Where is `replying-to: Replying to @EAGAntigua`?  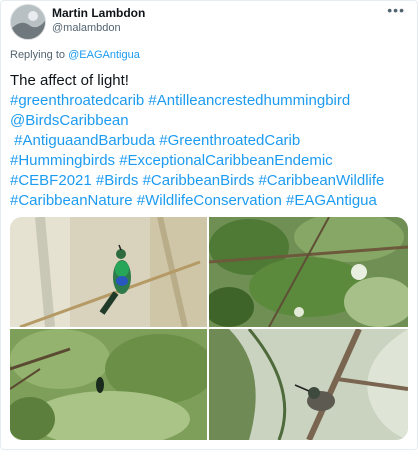 replying-to: Replying to @EAGAntigua is located at coordinates (75, 55).